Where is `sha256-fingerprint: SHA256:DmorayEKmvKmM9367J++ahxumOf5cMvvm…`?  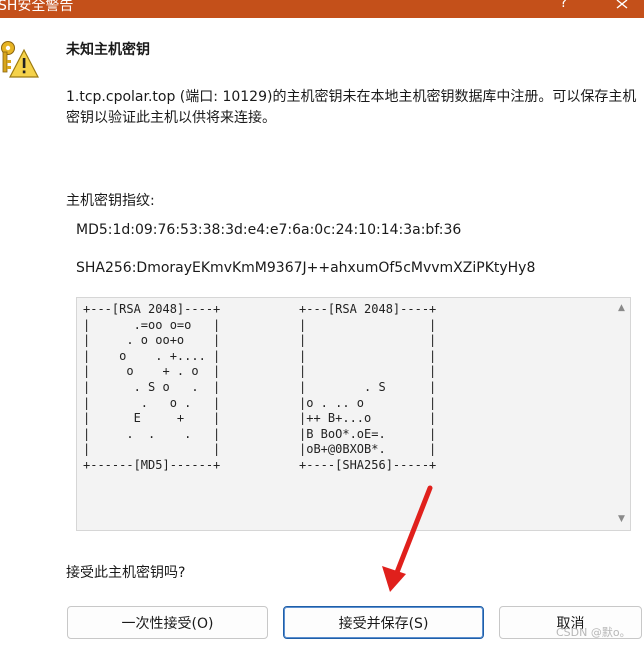 sha256-fingerprint: SHA256:DmorayEKmvKmM9367J++ahxumOf5cMvvm… is located at coordinates (306, 268).